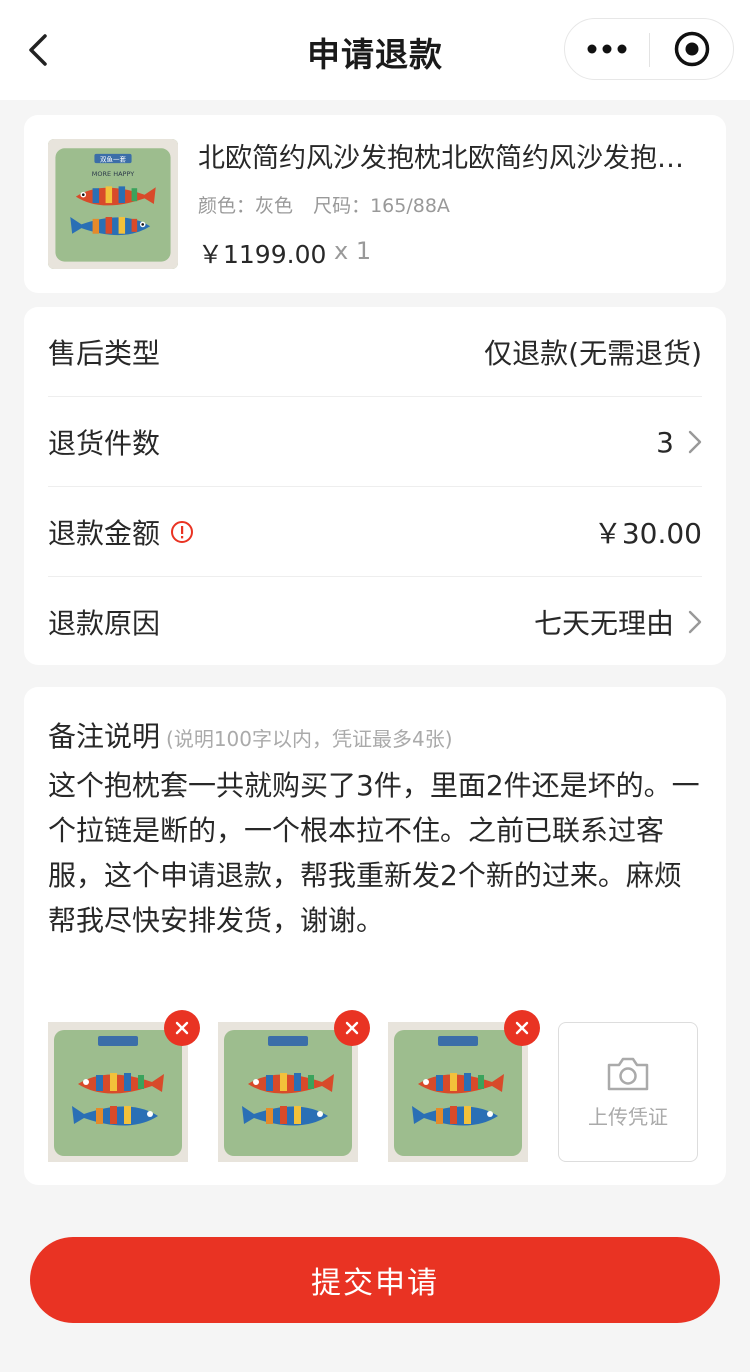 This screenshot has height=1372, width=750. Describe the element at coordinates (113, 204) in the screenshot. I see `product-image: 双鱼一套 MORE HAPPY` at that location.